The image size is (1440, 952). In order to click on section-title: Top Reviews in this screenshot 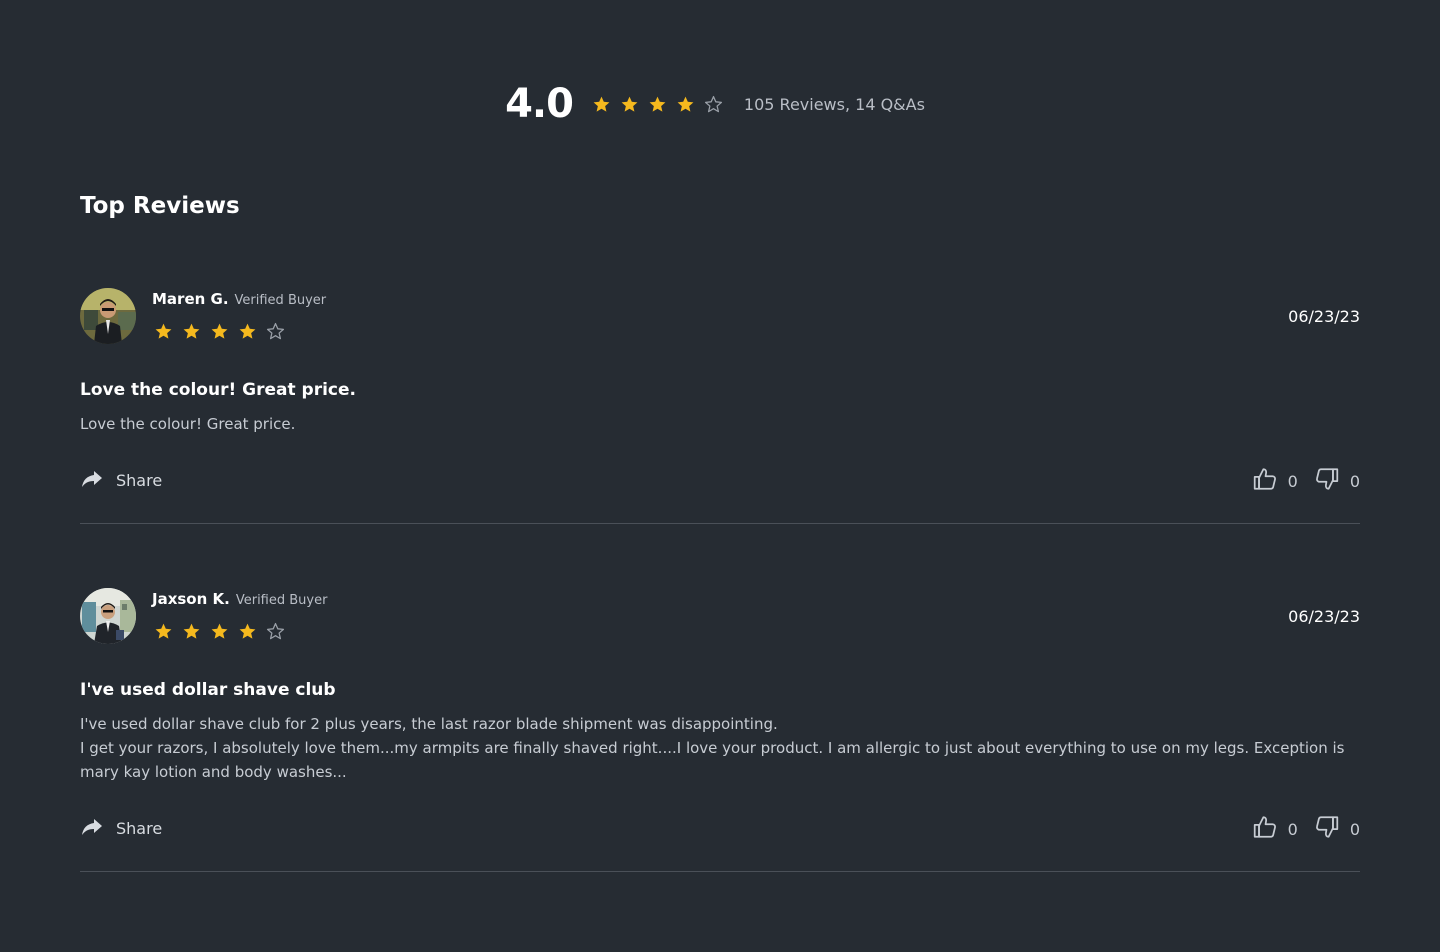, I will do `click(160, 206)`.